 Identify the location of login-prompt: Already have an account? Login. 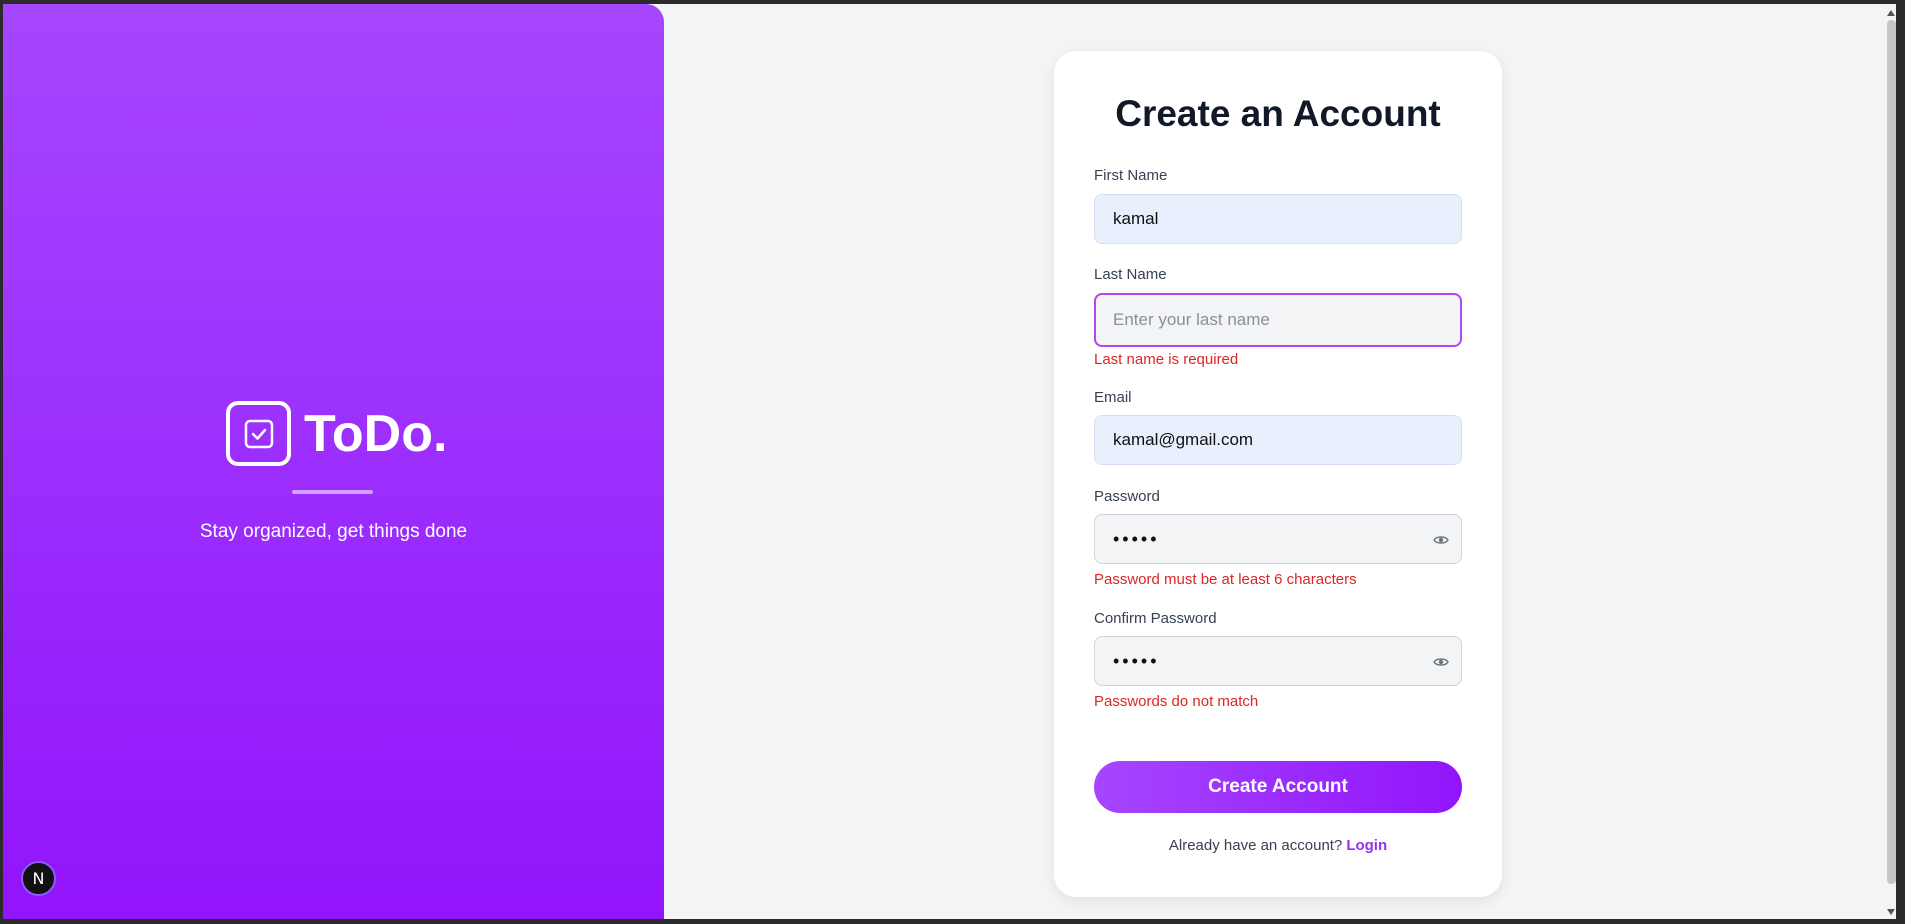
(1278, 845).